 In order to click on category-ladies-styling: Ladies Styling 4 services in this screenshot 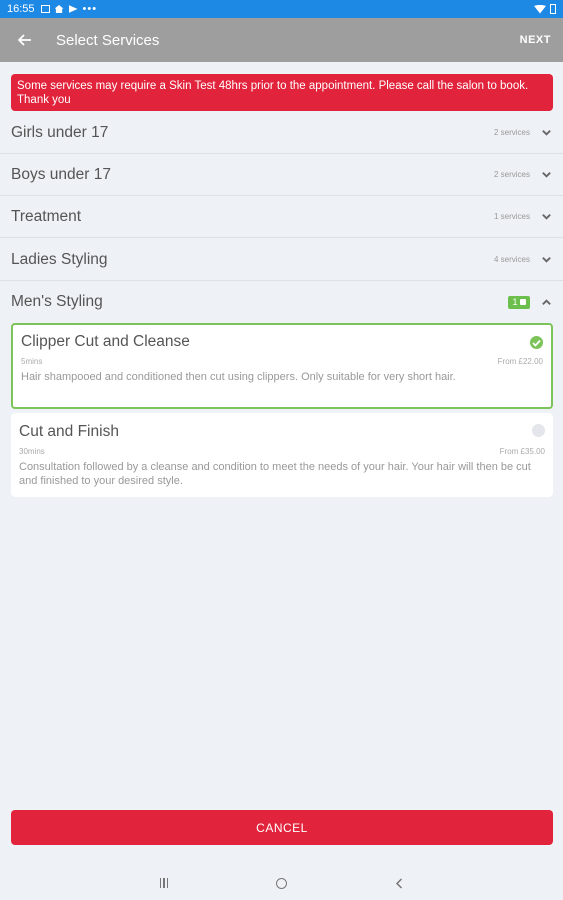, I will do `click(281, 260)`.